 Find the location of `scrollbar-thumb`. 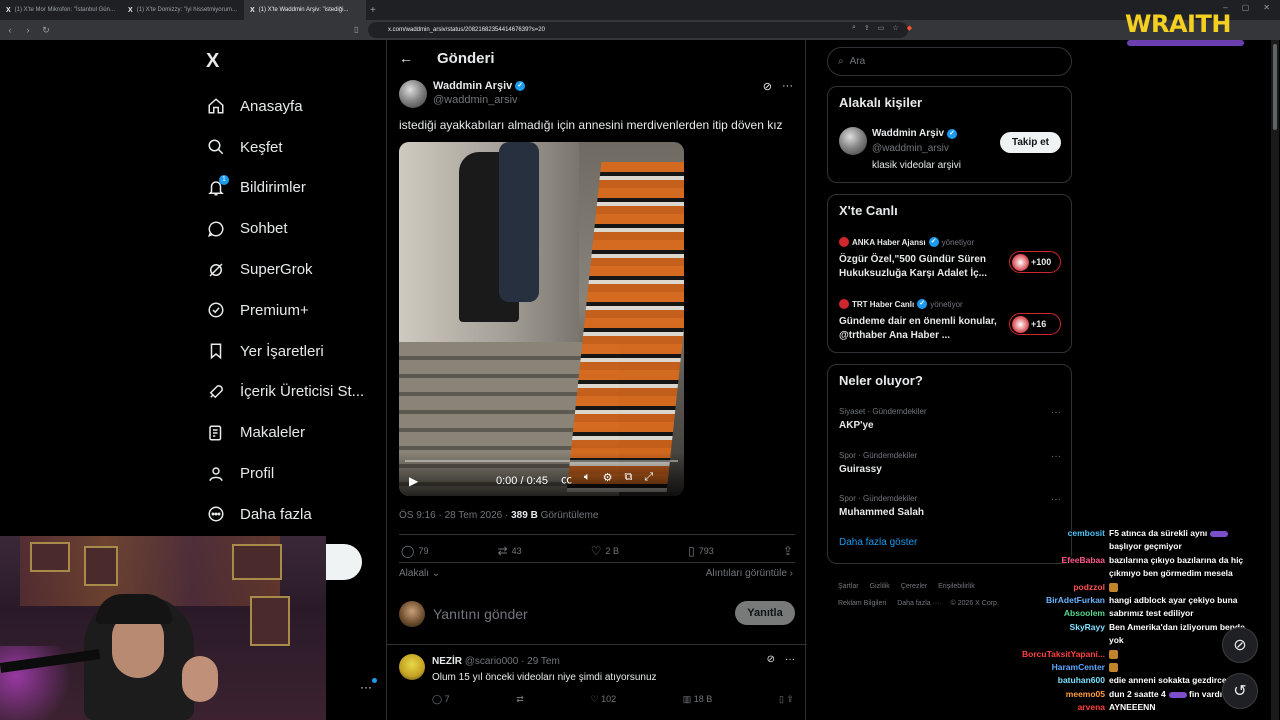

scrollbar-thumb is located at coordinates (1275, 87).